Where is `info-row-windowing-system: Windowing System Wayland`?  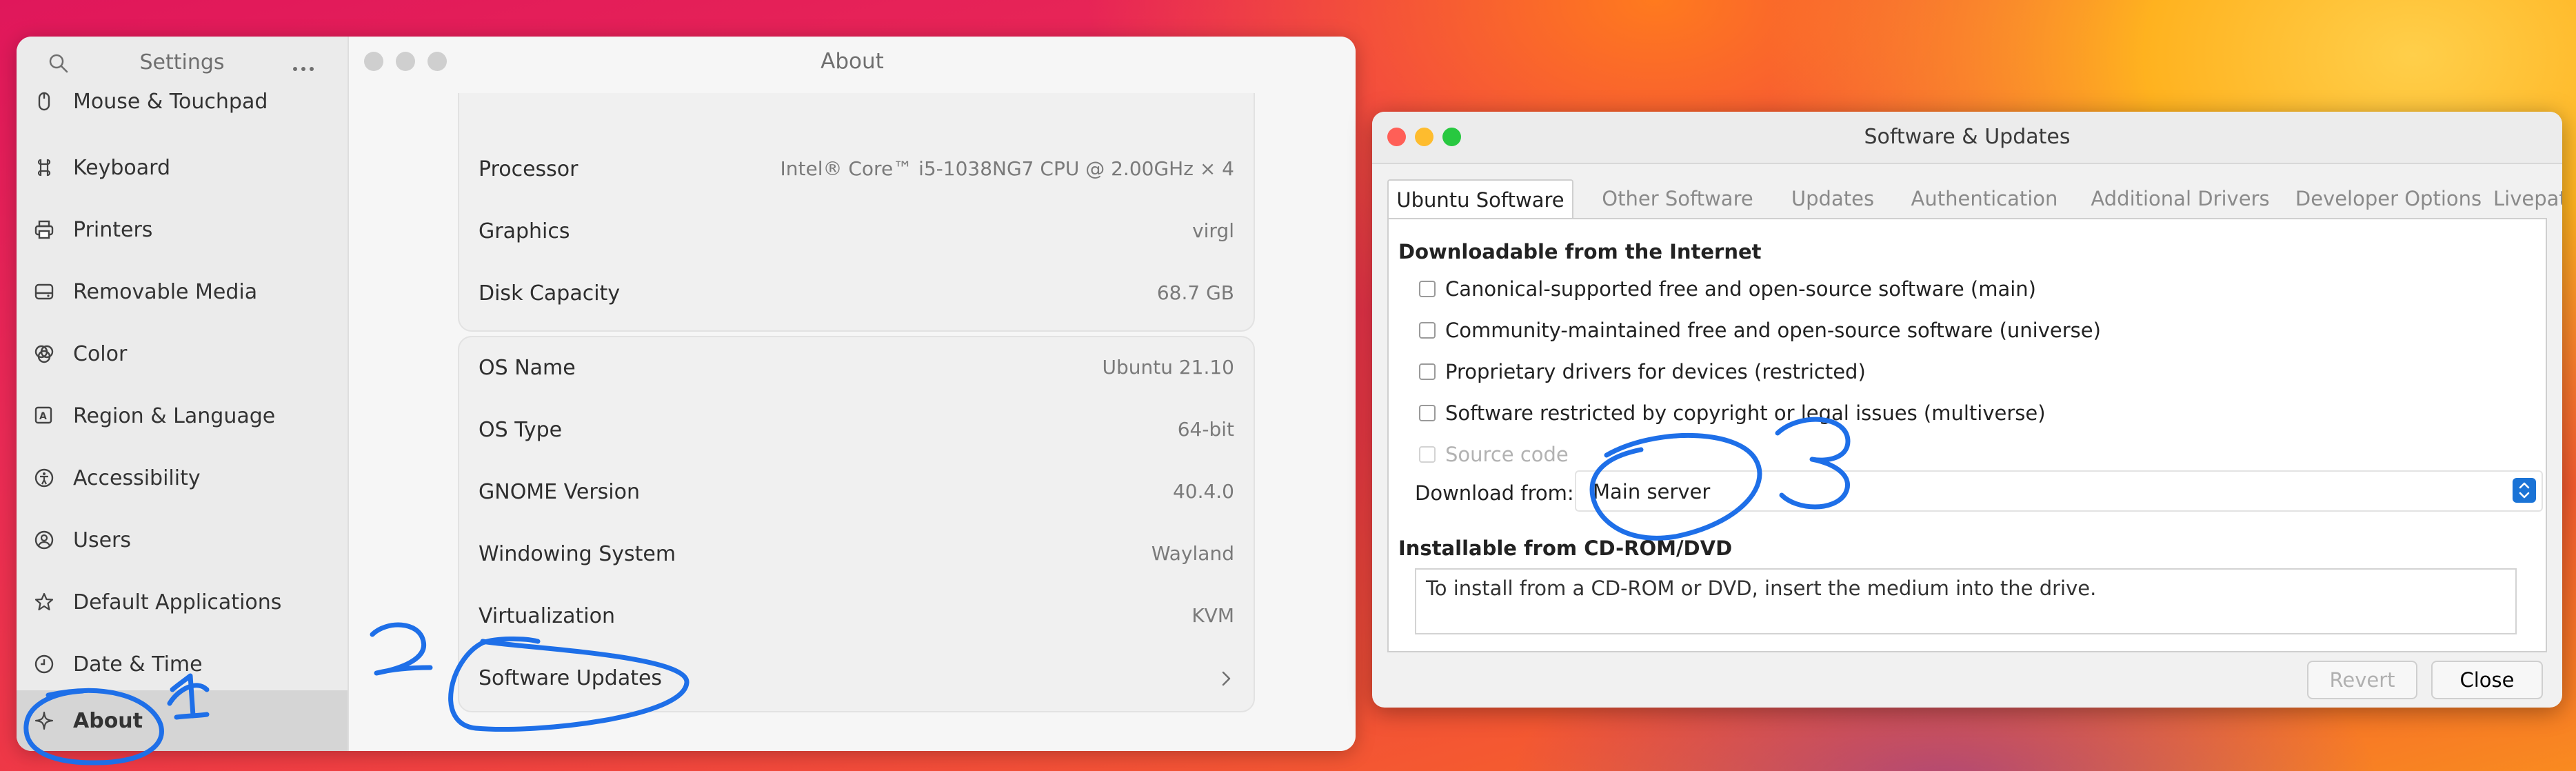
info-row-windowing-system: Windowing System Wayland is located at coordinates (856, 554).